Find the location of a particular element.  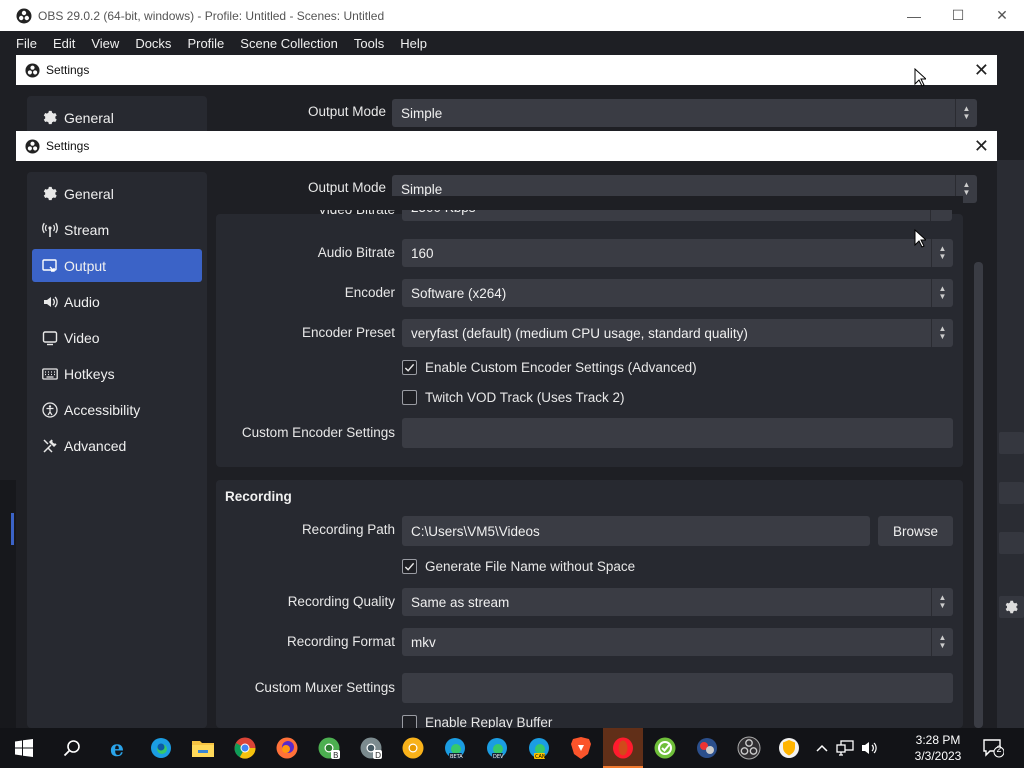

encoder-select: Software (x264) ▲ ▼ is located at coordinates (677, 293).